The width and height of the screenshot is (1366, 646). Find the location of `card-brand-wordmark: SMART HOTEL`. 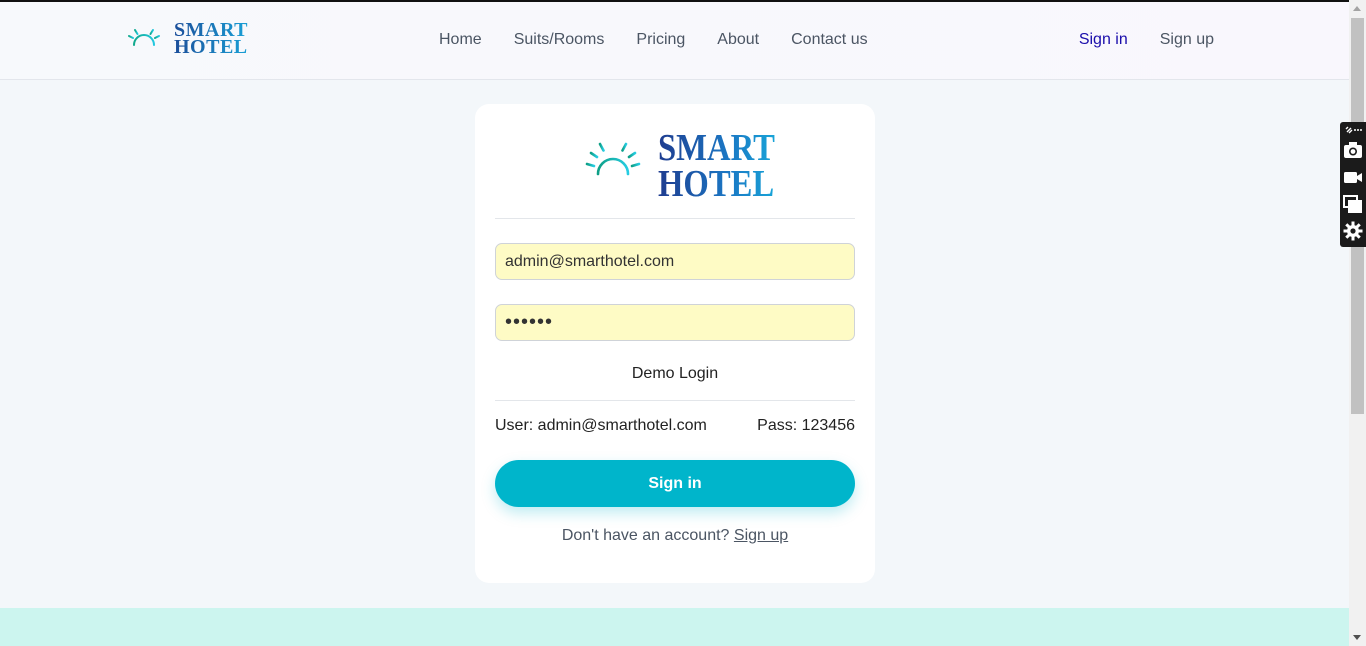

card-brand-wordmark: SMART HOTEL is located at coordinates (716, 166).